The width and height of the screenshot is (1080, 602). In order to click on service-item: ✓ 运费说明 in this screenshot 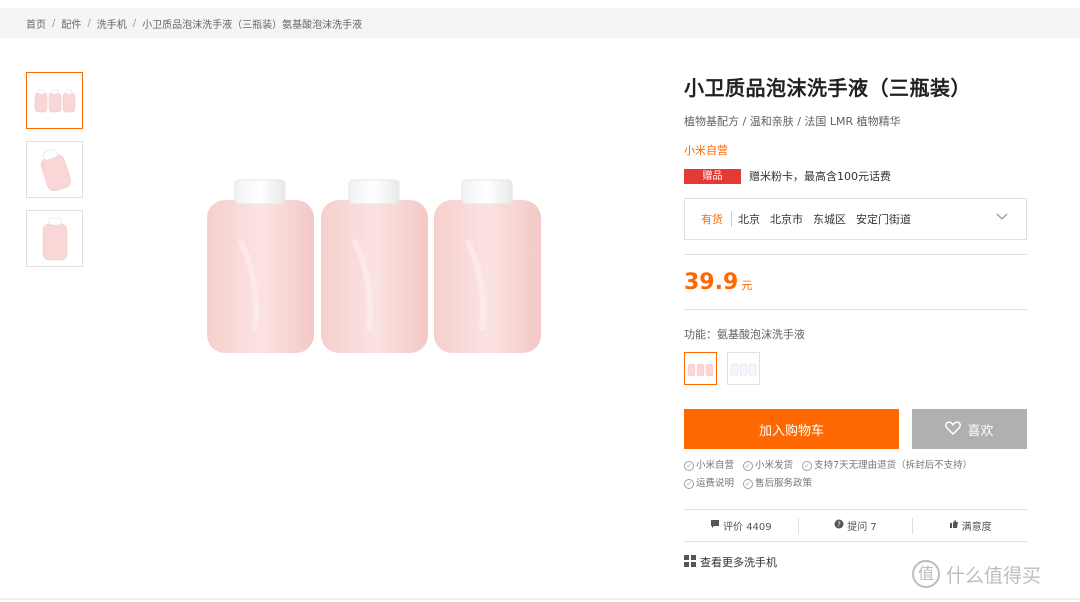, I will do `click(709, 484)`.